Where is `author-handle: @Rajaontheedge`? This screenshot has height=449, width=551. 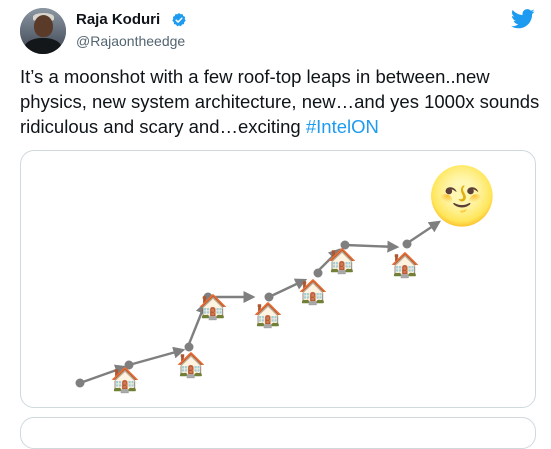
author-handle: @Rajaontheedge is located at coordinates (130, 41).